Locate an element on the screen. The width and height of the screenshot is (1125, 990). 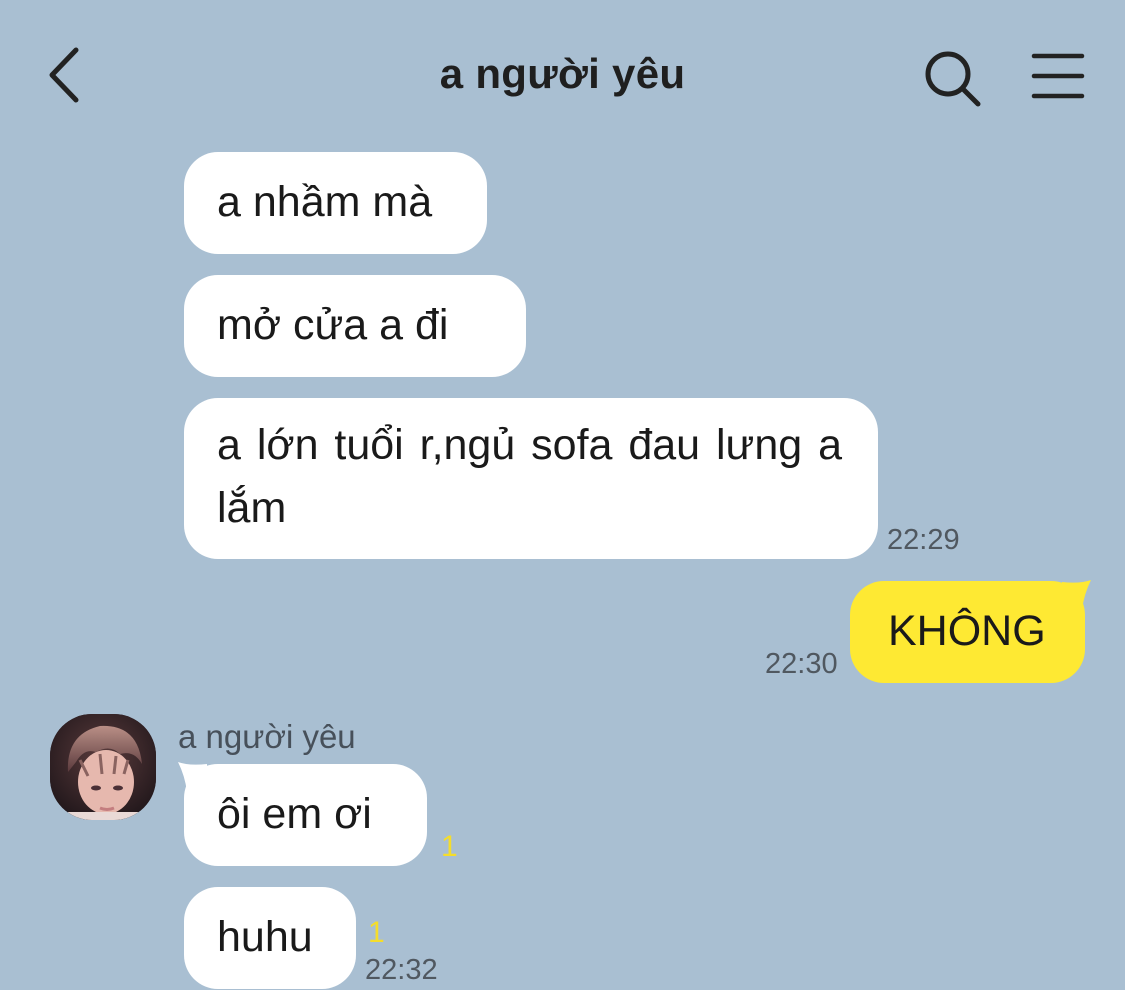
search-icon is located at coordinates (953, 79).